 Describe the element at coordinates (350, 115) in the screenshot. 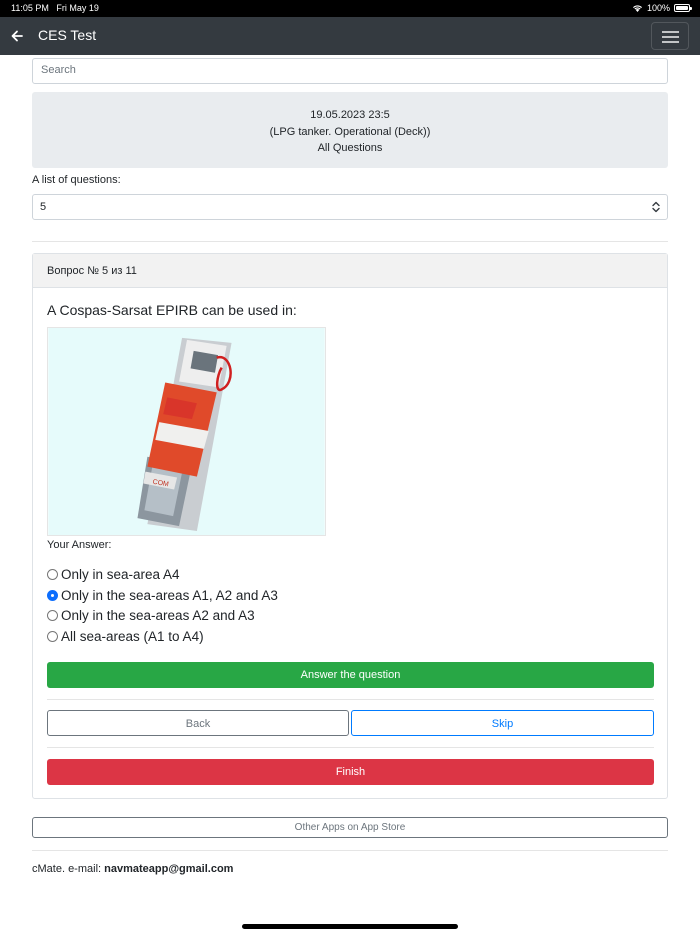

I see `test-datetime: 19.05.2023 23:5` at that location.